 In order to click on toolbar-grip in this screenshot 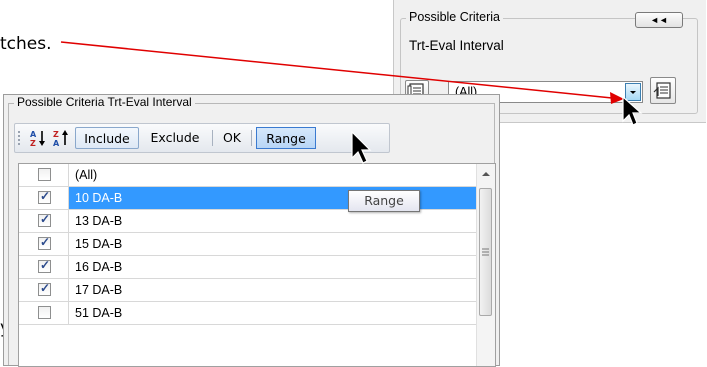, I will do `click(19, 139)`.